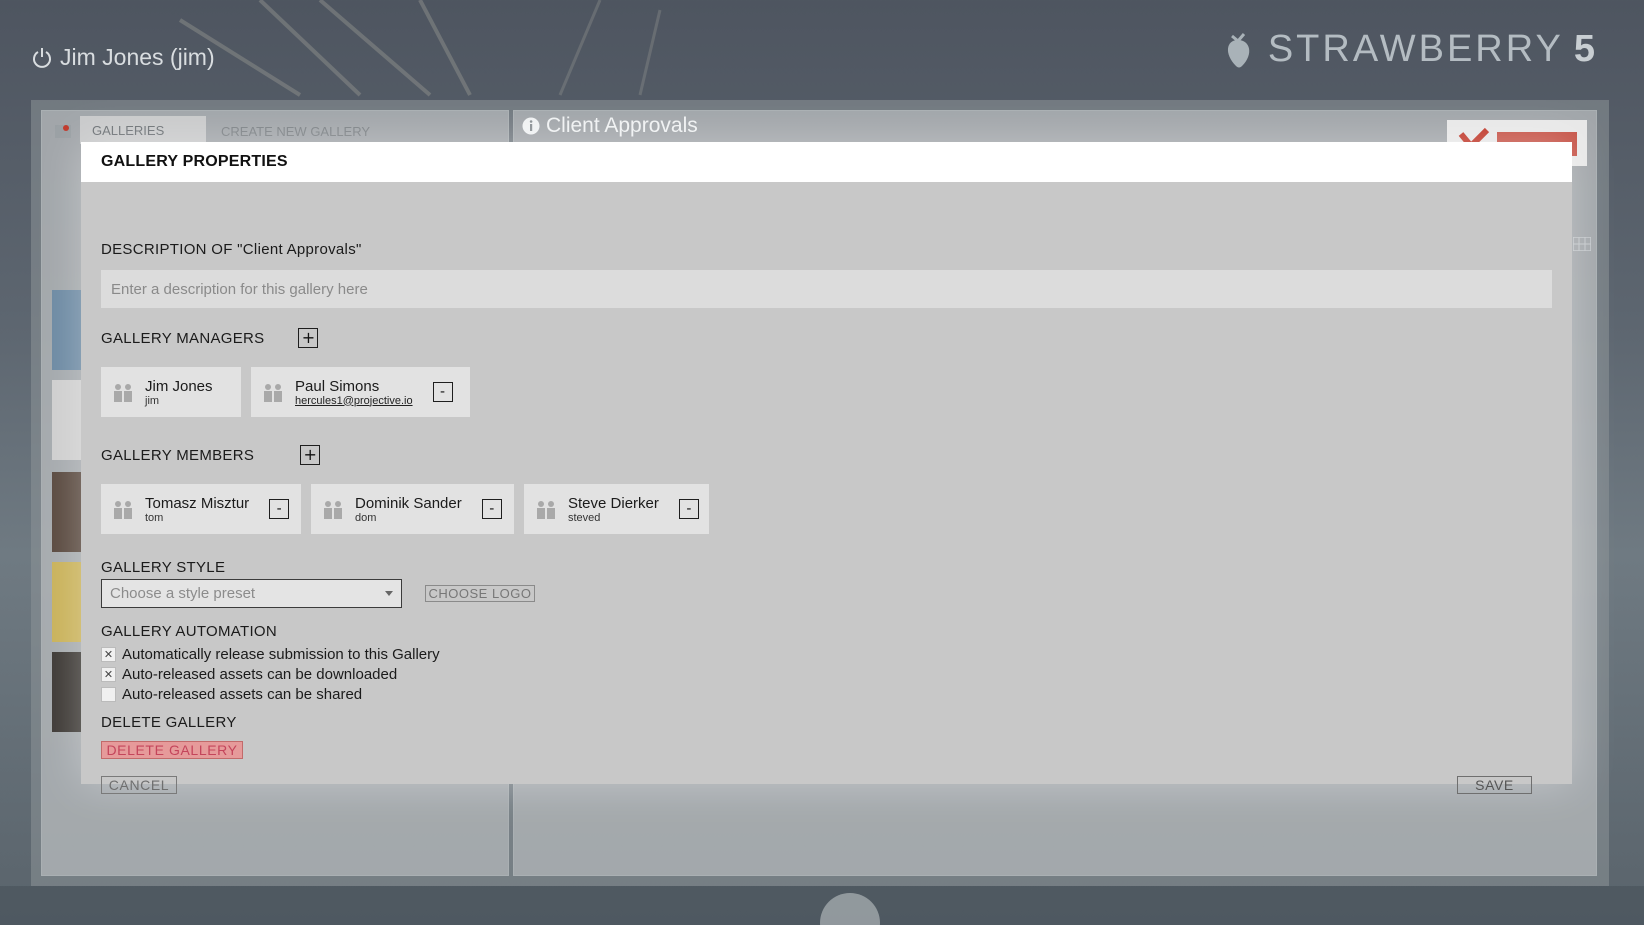 The width and height of the screenshot is (1644, 925). Describe the element at coordinates (310, 455) in the screenshot. I see `add-member-button: +` at that location.